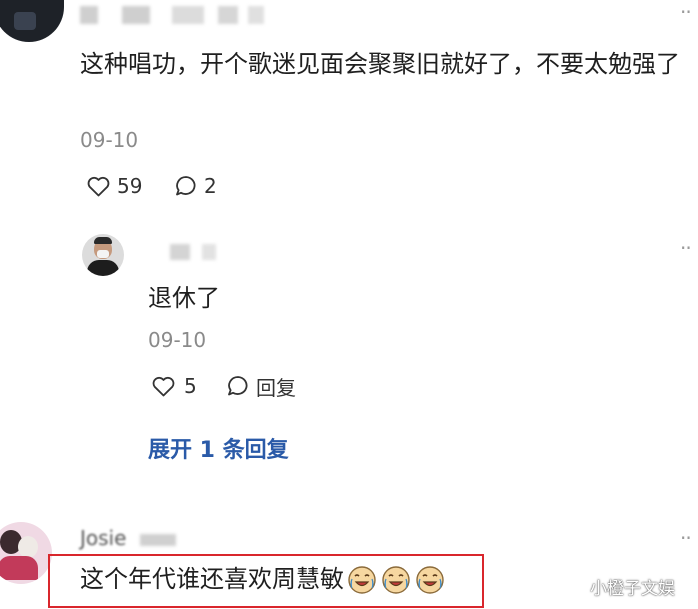 The width and height of the screenshot is (698, 609). Describe the element at coordinates (632, 589) in the screenshot. I see `watermark: 小橙子文娱` at that location.